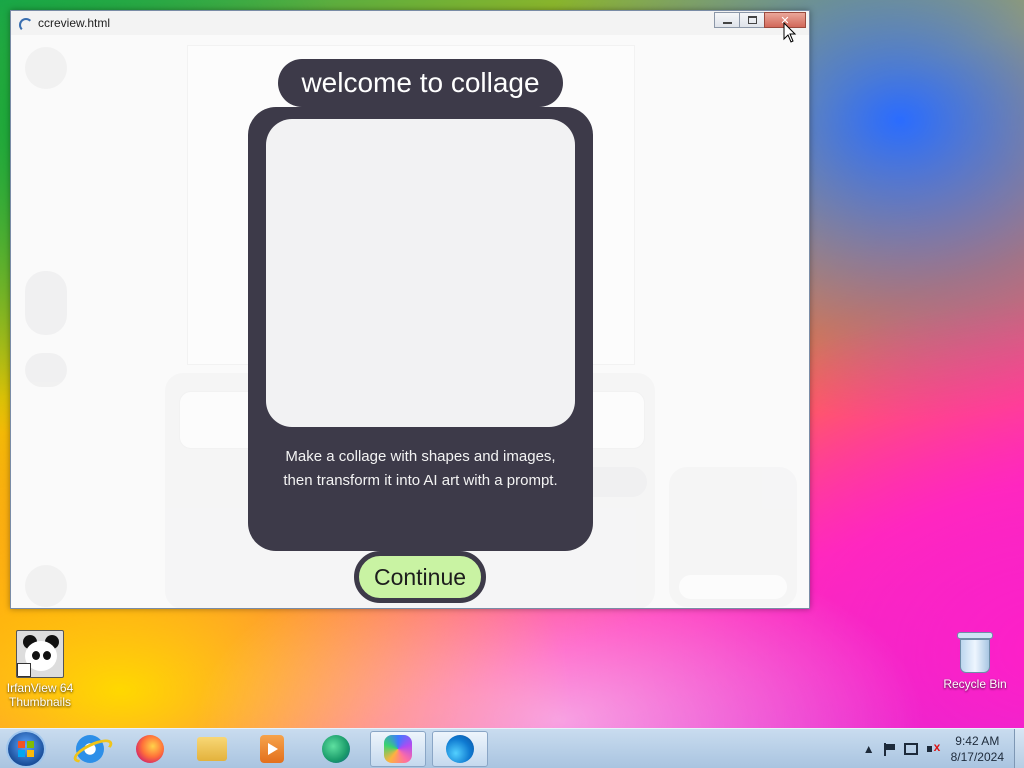 The image size is (1024, 768). I want to click on edge-icon, so click(460, 749).